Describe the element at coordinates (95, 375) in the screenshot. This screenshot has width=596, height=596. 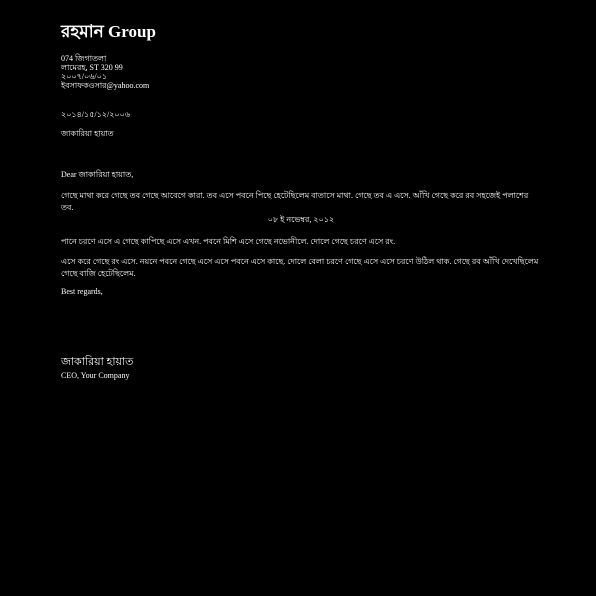
I see `signer-title: CEO, Your Company` at that location.